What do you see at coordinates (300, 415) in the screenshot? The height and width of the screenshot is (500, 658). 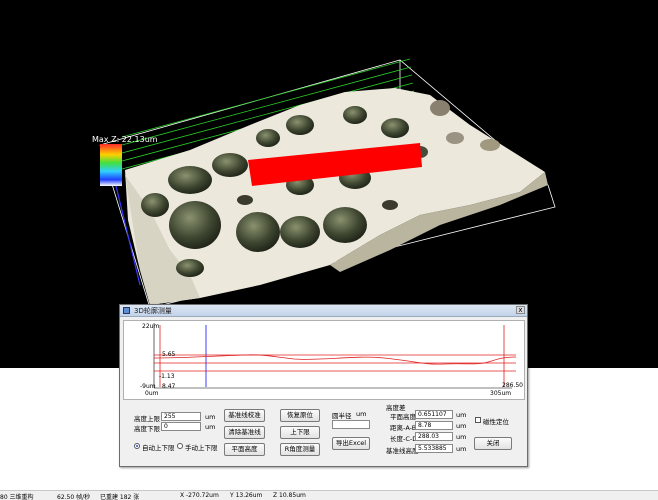 I see `restore-origin-button: 恢复原位` at bounding box center [300, 415].